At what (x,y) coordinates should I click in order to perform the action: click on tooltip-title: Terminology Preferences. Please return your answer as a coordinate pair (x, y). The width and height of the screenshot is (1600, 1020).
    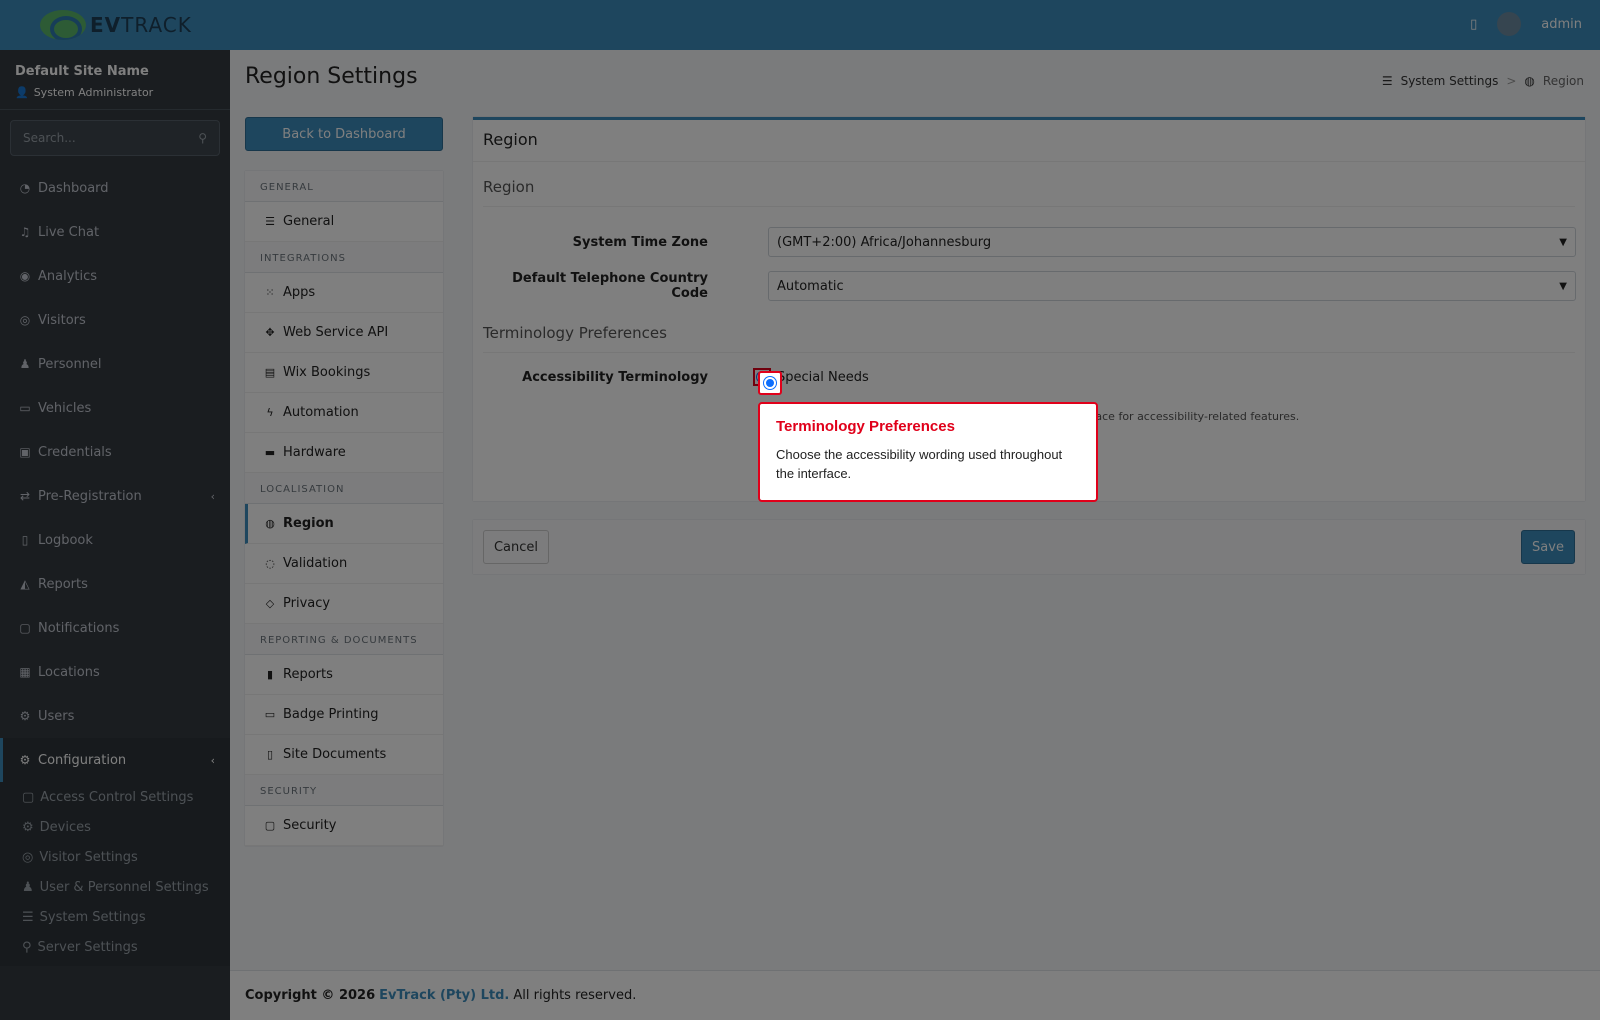
    Looking at the image, I should click on (865, 426).